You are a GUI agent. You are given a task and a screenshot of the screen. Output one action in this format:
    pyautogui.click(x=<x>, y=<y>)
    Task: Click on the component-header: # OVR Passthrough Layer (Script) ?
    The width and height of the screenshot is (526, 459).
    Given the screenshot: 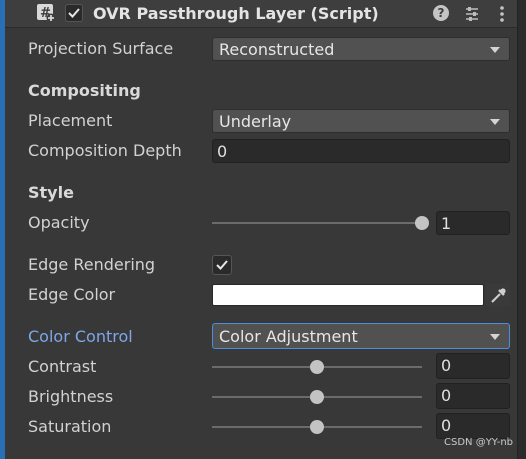 What is the action you would take?
    pyautogui.click(x=261, y=14)
    